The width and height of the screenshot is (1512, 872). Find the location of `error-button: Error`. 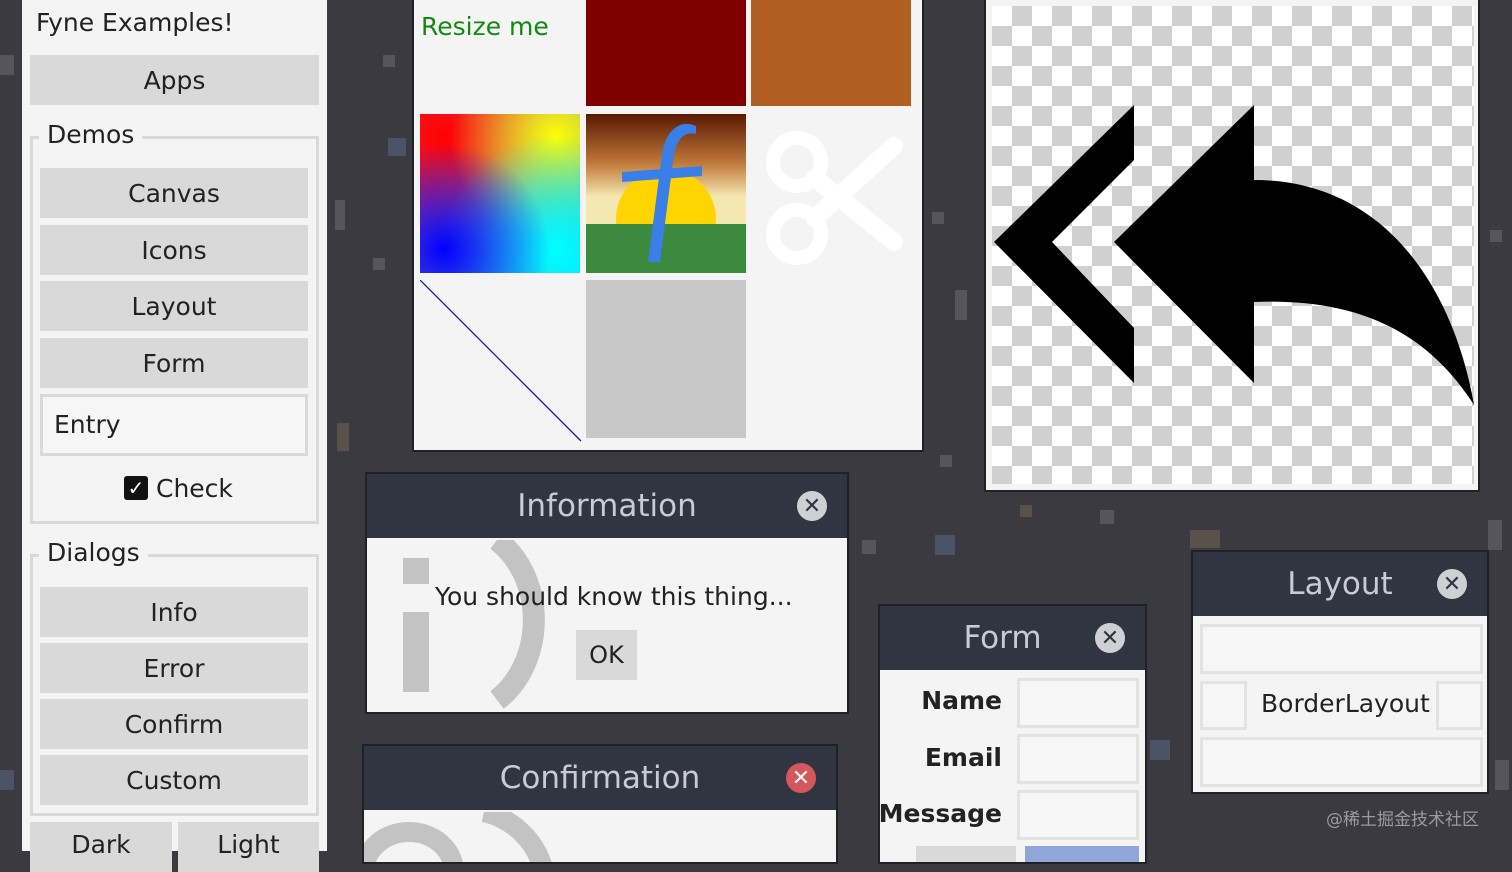

error-button: Error is located at coordinates (174, 668).